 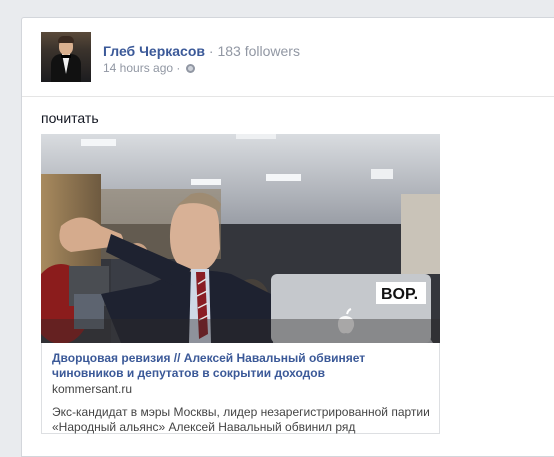 What do you see at coordinates (138, 68) in the screenshot?
I see `post-timestamp: 14 hours ago` at bounding box center [138, 68].